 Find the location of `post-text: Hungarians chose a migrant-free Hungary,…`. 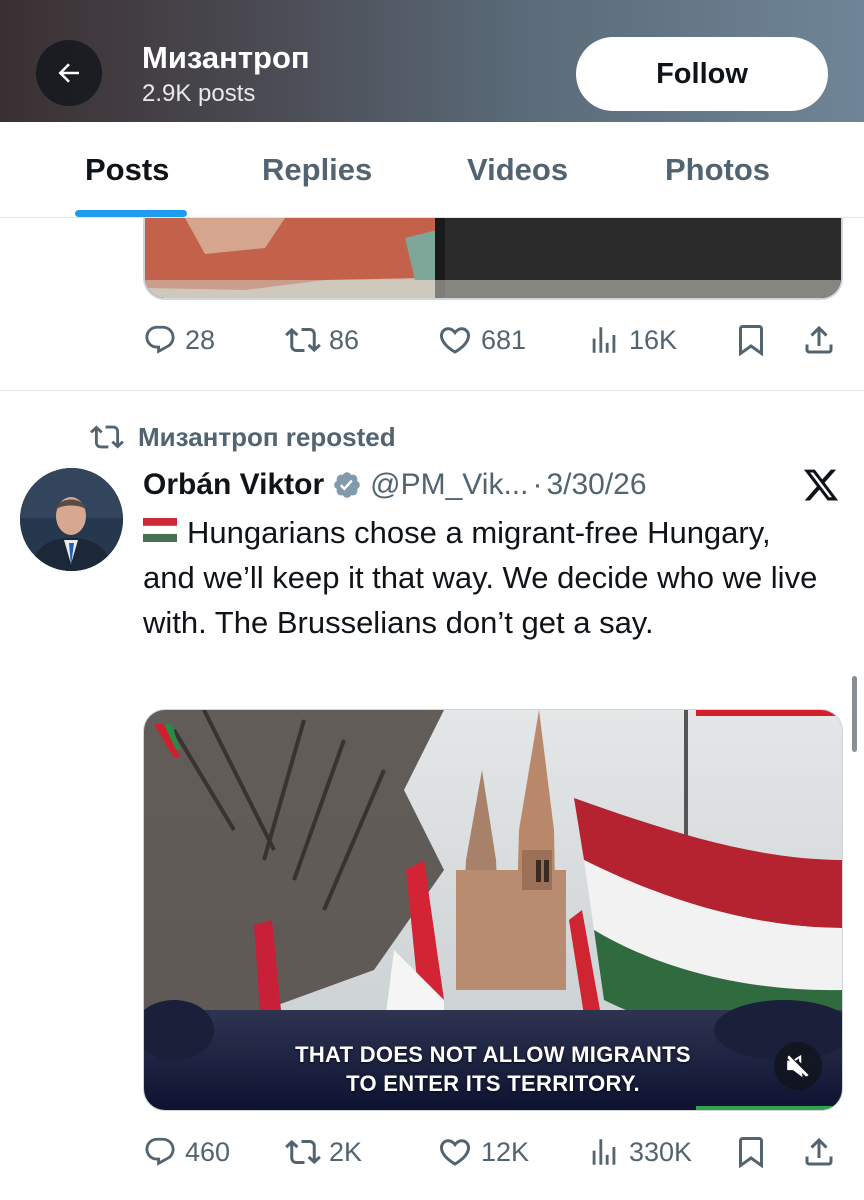

post-text: Hungarians chose a migrant-free Hungary,… is located at coordinates (482, 577).